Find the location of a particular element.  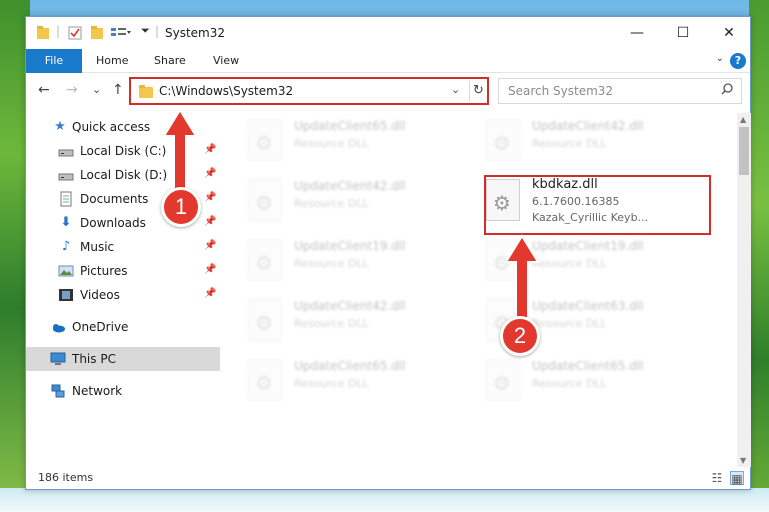

maximize-button: ☐ is located at coordinates (683, 33).